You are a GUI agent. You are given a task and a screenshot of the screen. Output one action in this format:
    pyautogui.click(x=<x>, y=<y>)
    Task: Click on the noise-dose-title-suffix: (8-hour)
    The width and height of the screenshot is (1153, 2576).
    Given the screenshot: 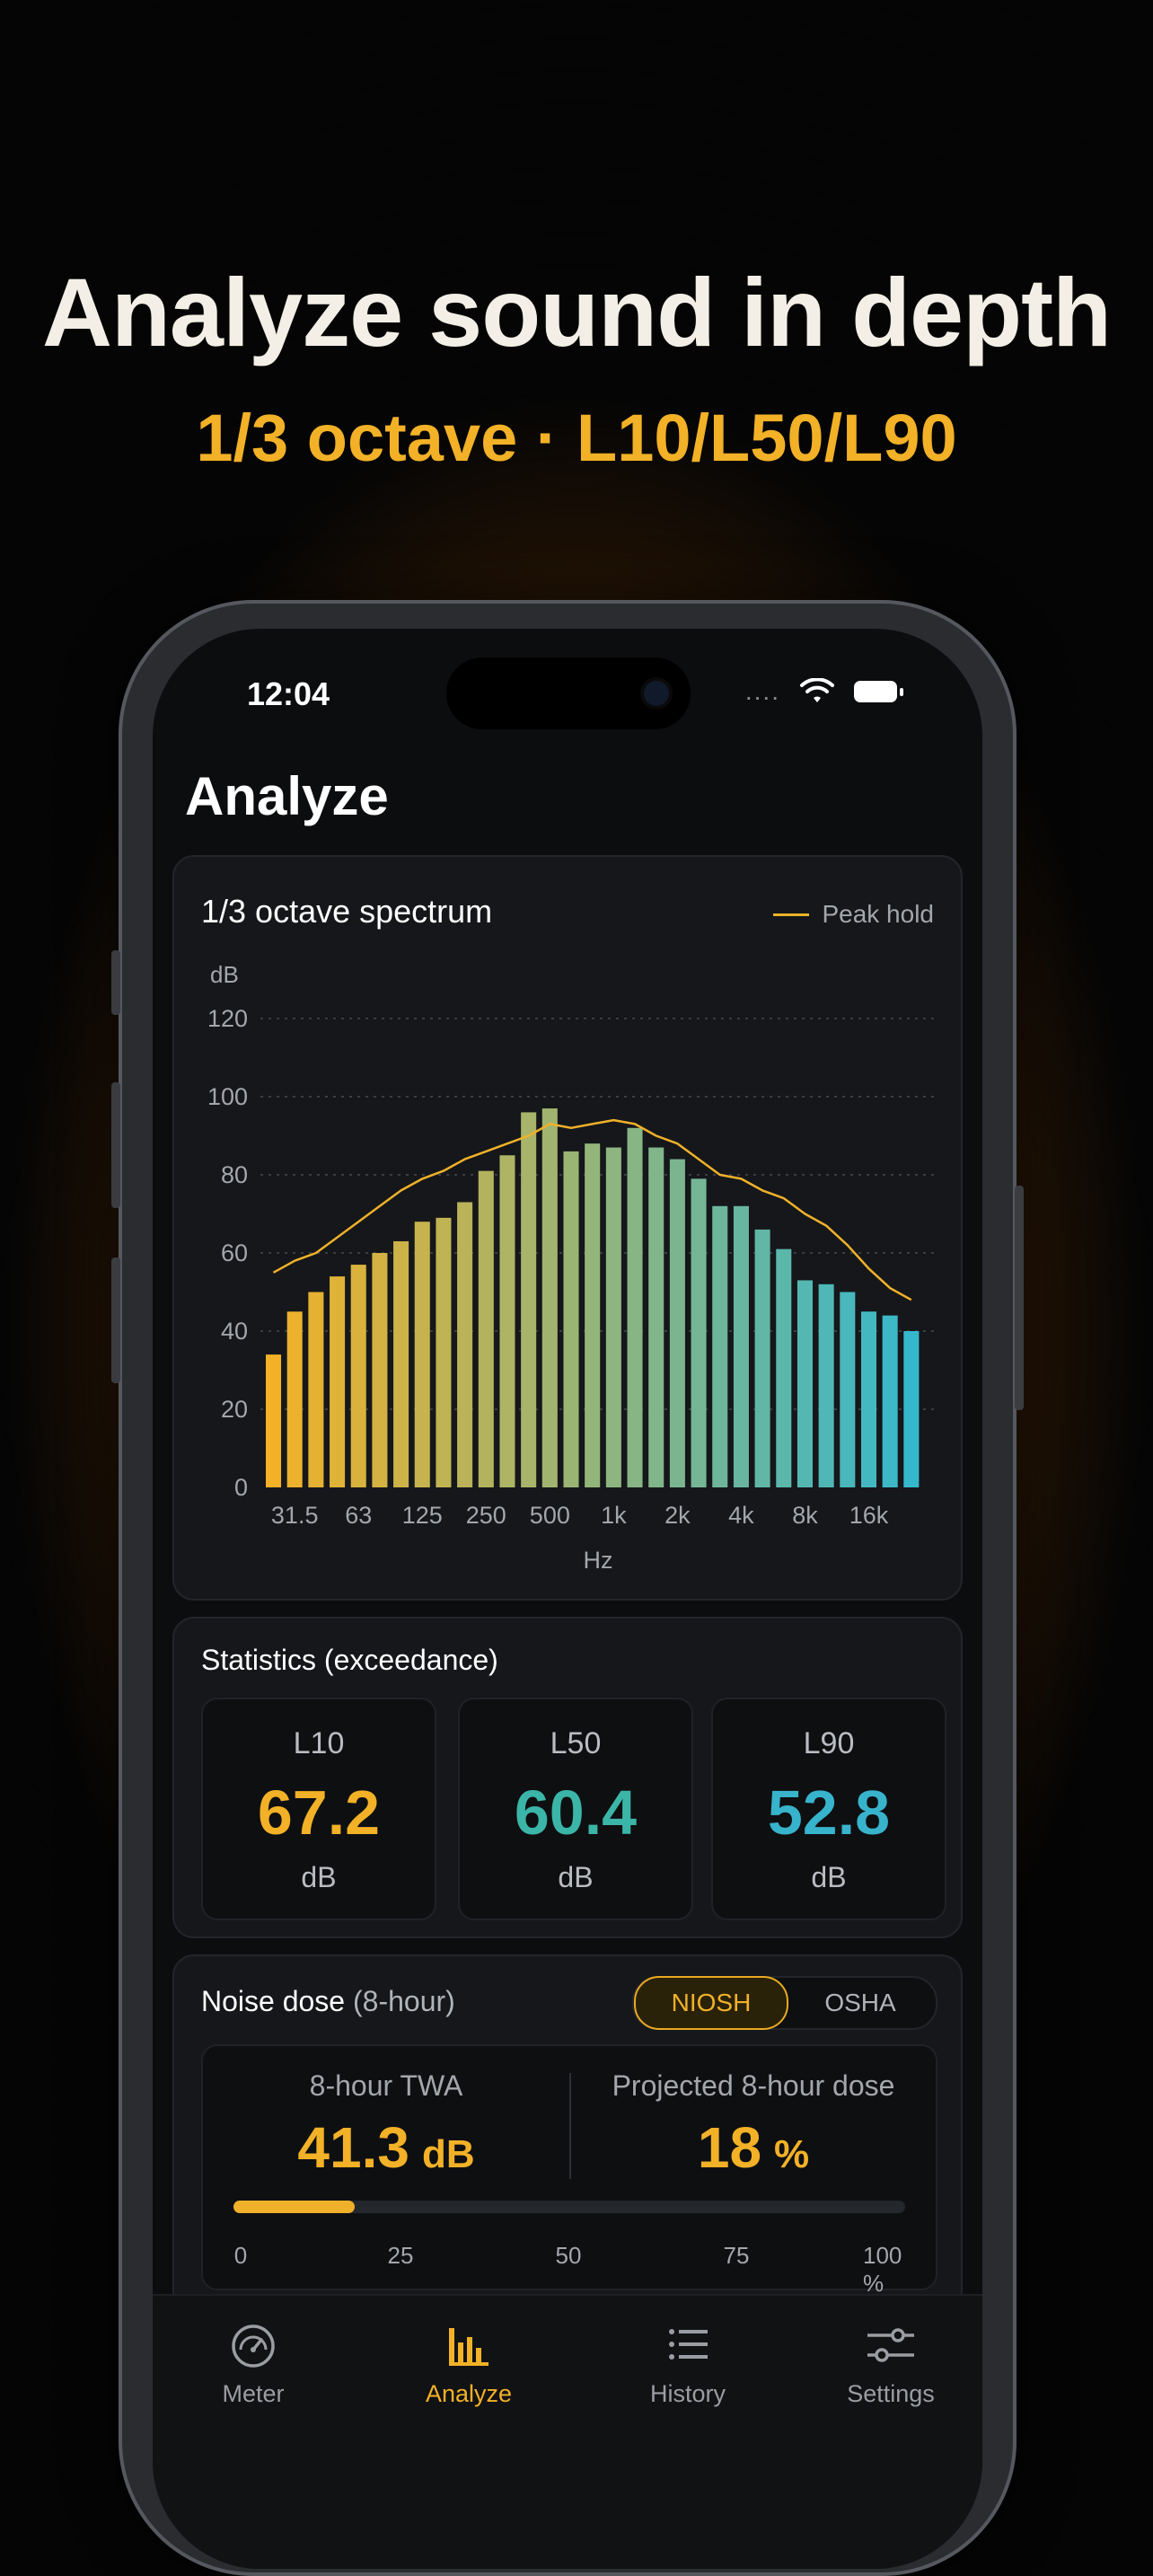 What is the action you would take?
    pyautogui.click(x=403, y=2001)
    